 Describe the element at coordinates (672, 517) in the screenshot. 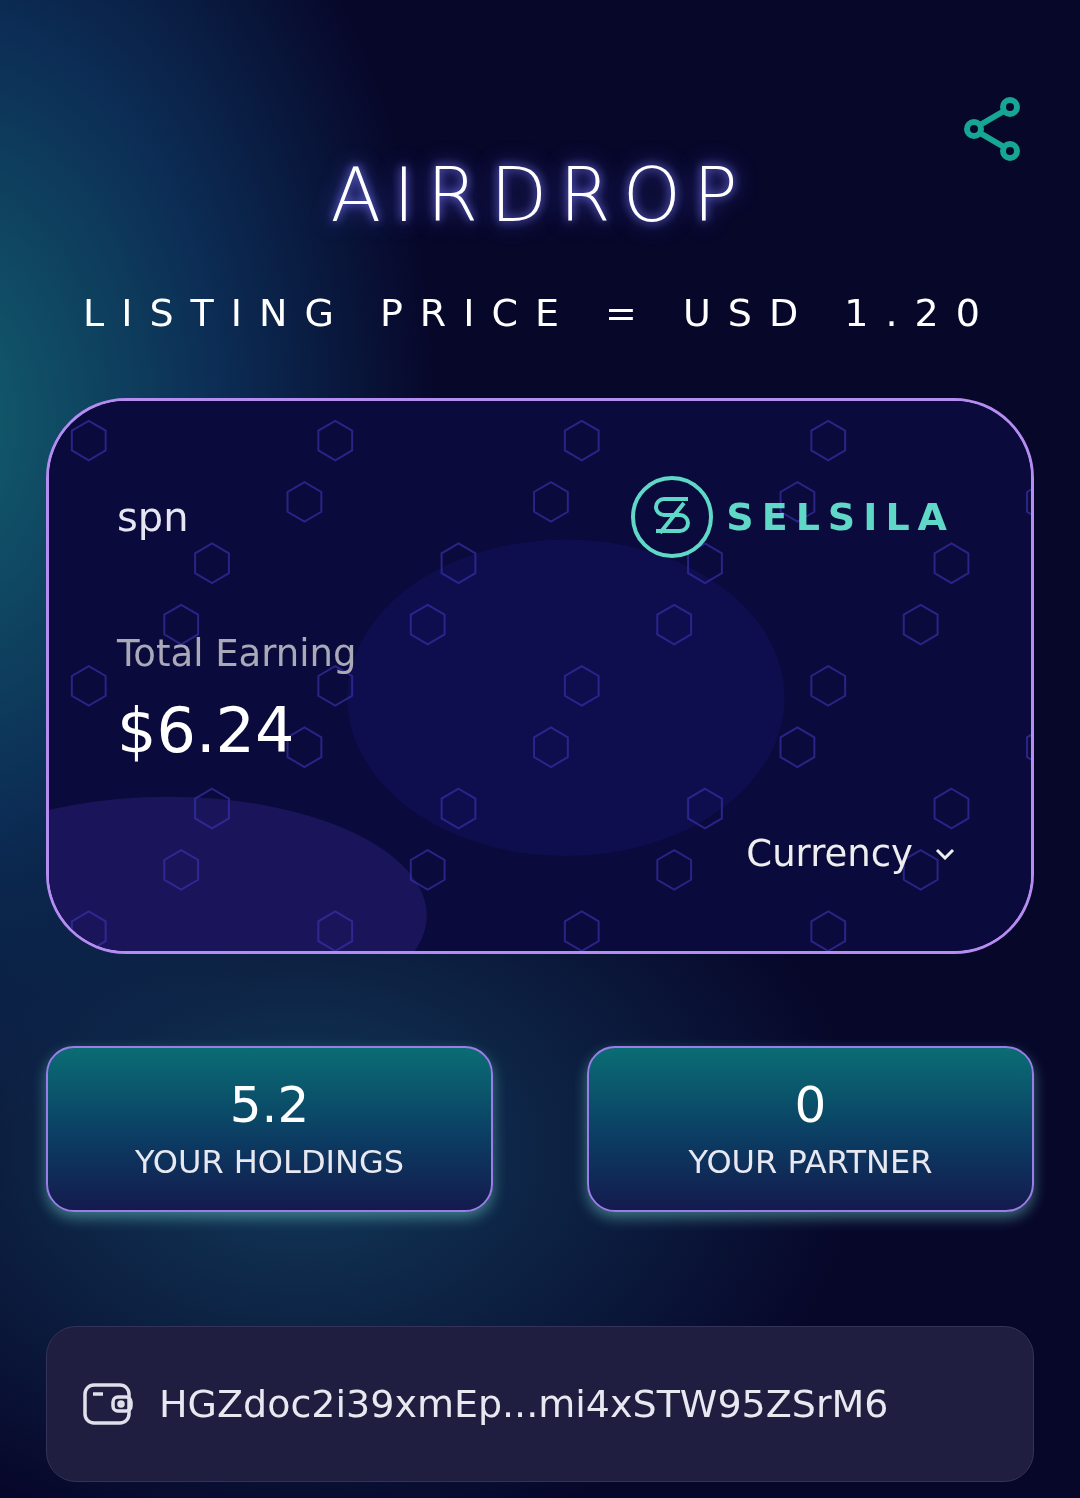

I see `s-logo-icon` at that location.